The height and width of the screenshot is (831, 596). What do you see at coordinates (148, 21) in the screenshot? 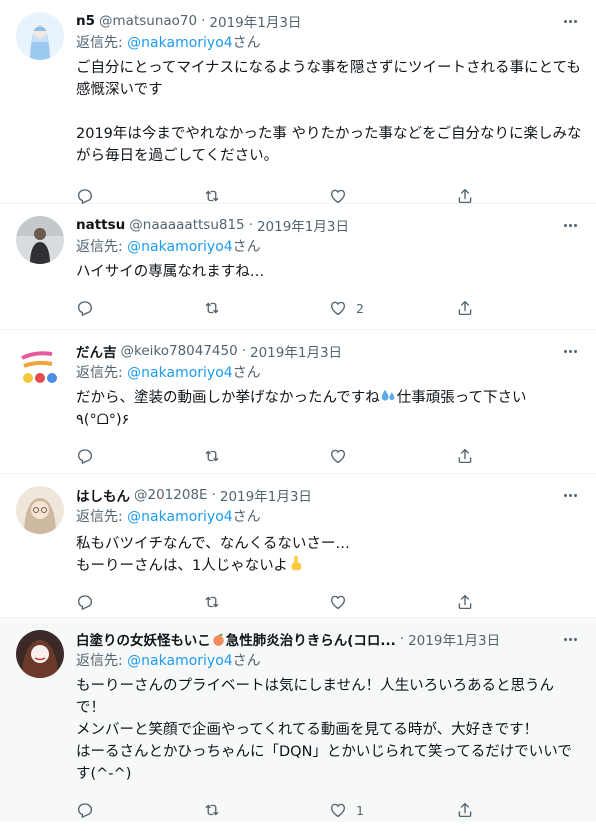
I see `user-handle: @matsunao70` at bounding box center [148, 21].